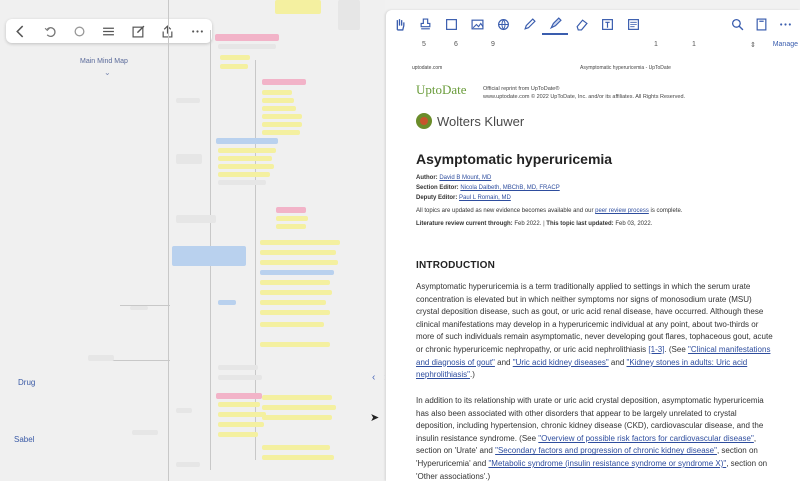 The width and height of the screenshot is (800, 481). I want to click on search-icon, so click(737, 24).